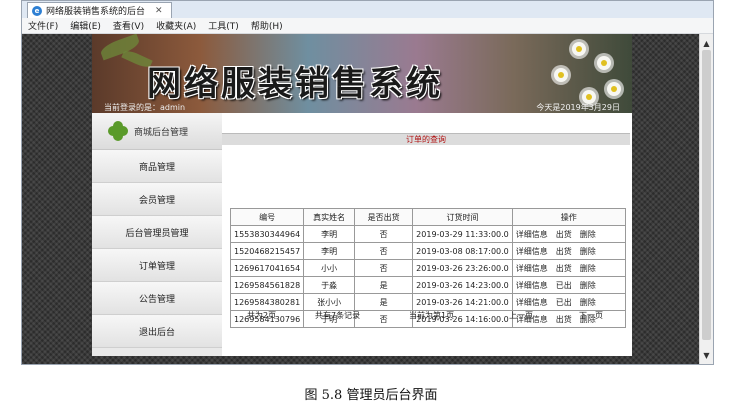  I want to click on current-user-text: 当前登录的是：admin, so click(145, 107).